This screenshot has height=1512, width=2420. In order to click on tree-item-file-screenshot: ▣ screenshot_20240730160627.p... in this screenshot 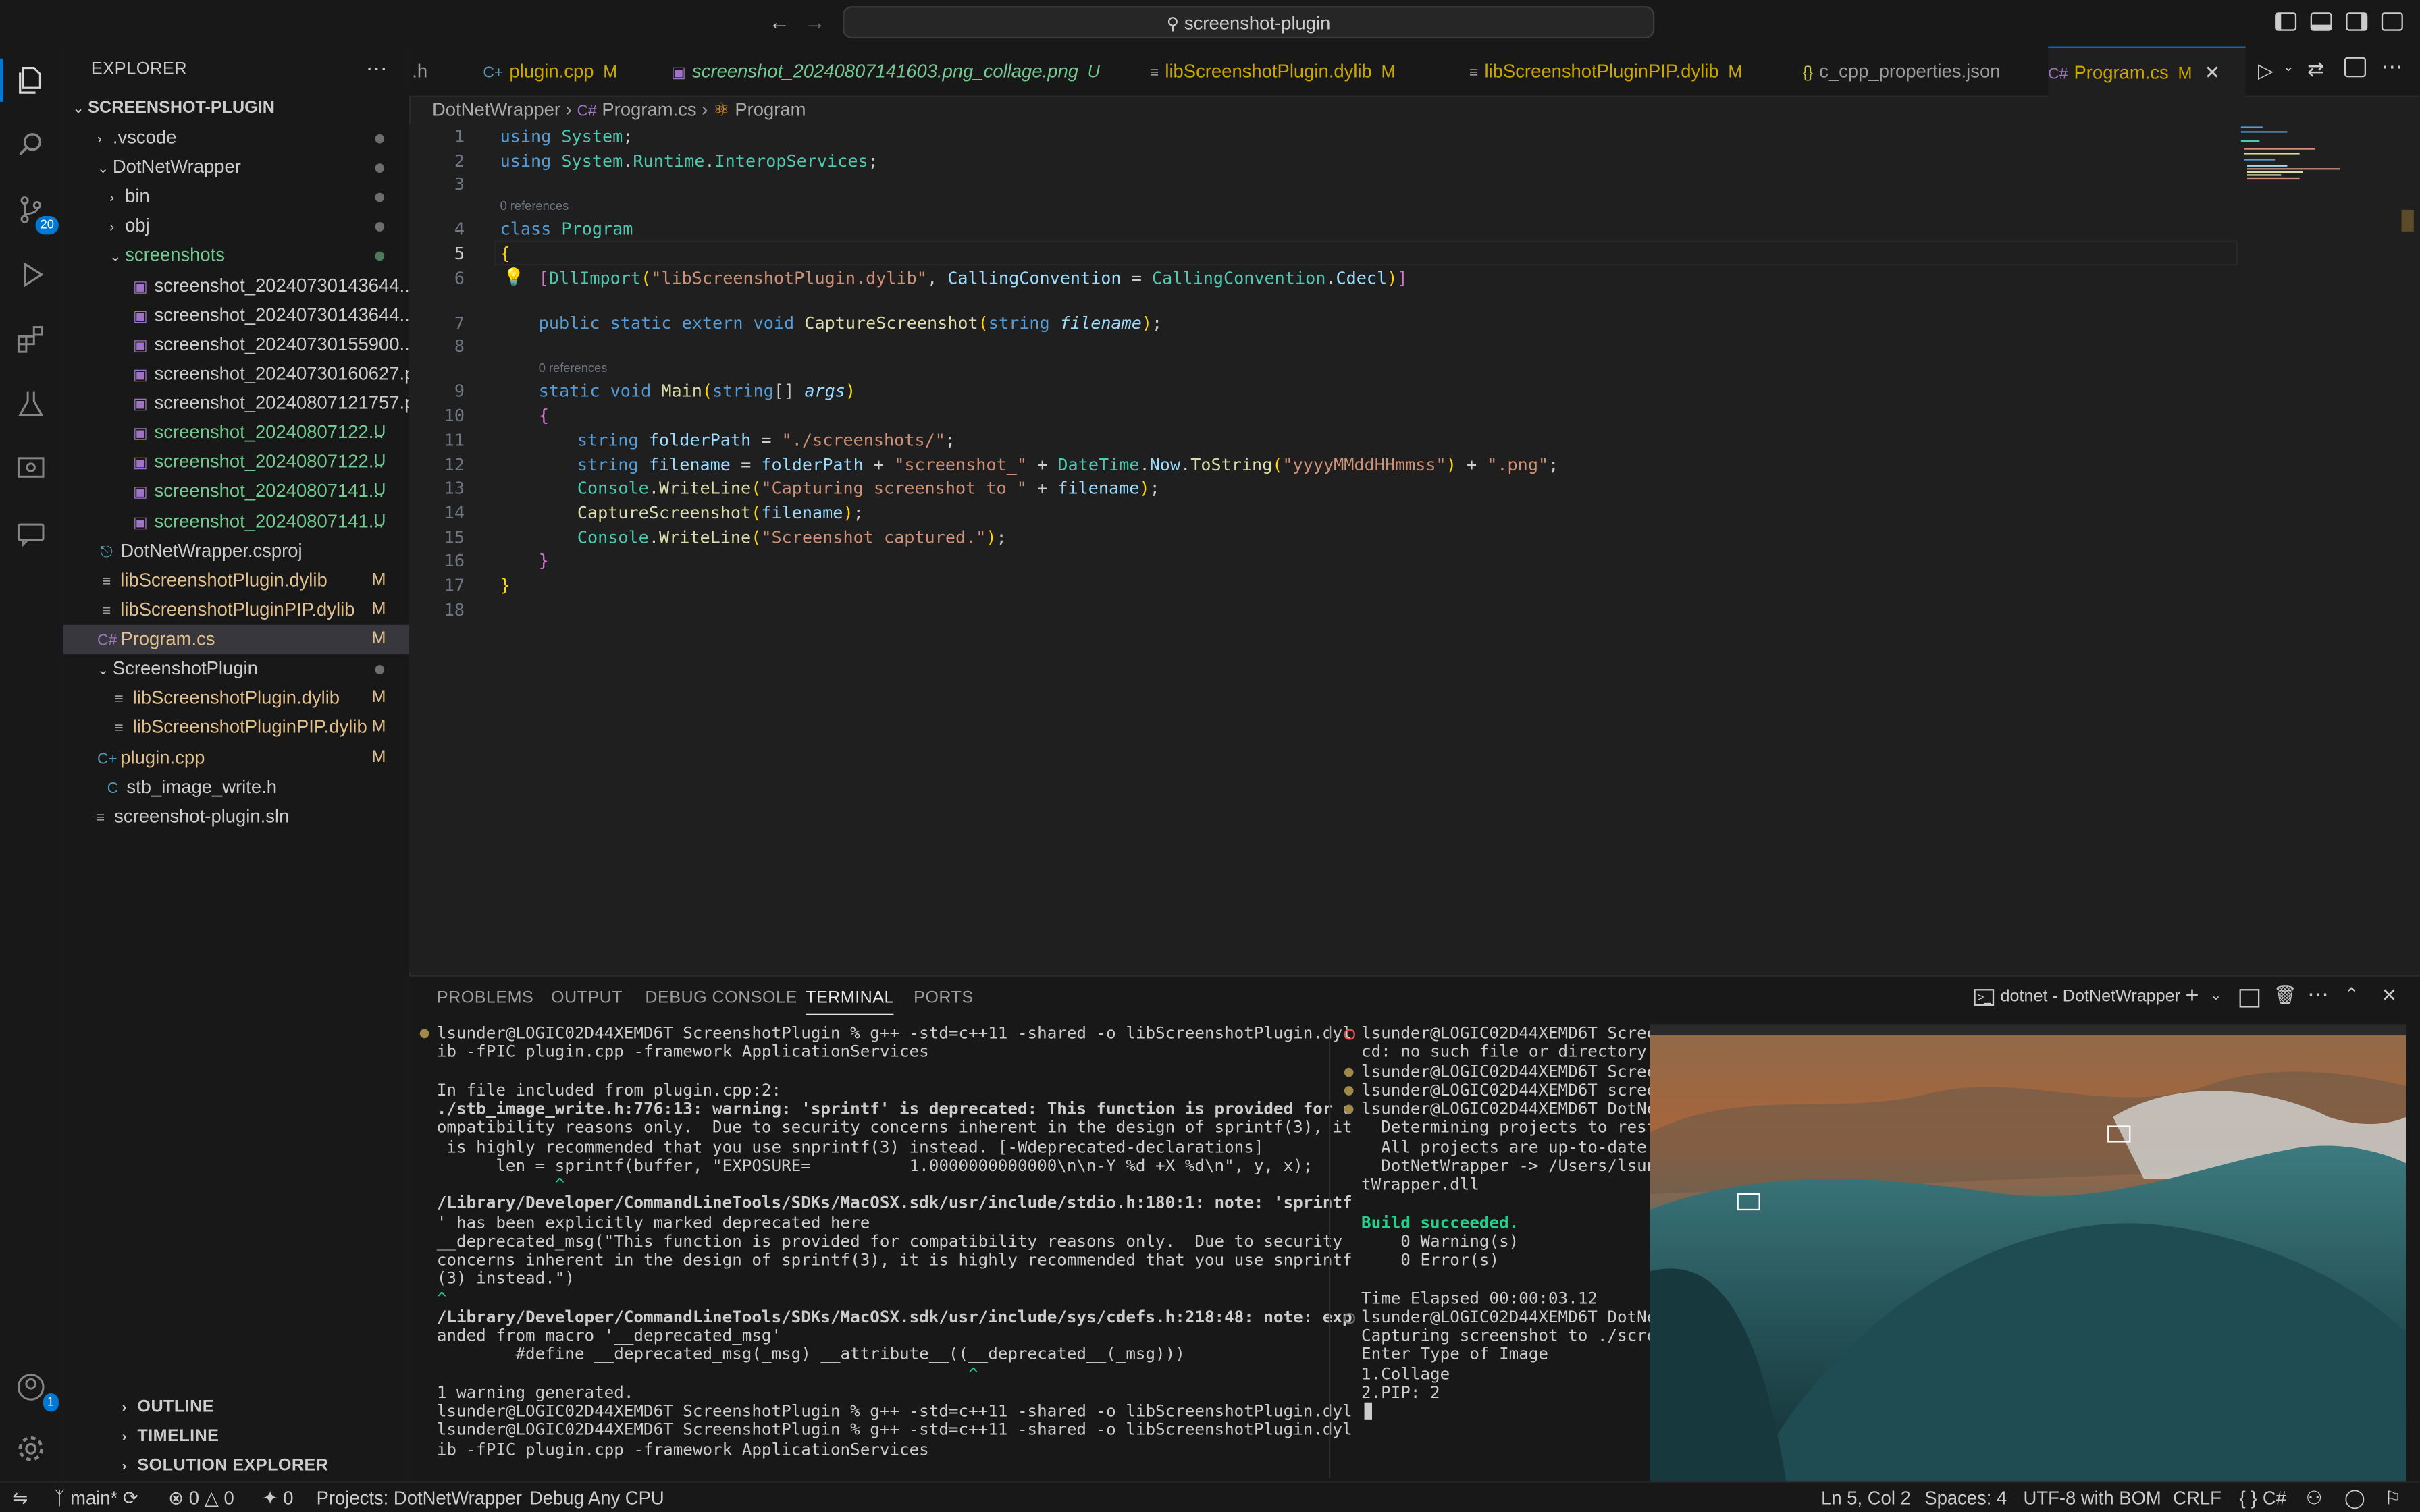, I will do `click(246, 373)`.